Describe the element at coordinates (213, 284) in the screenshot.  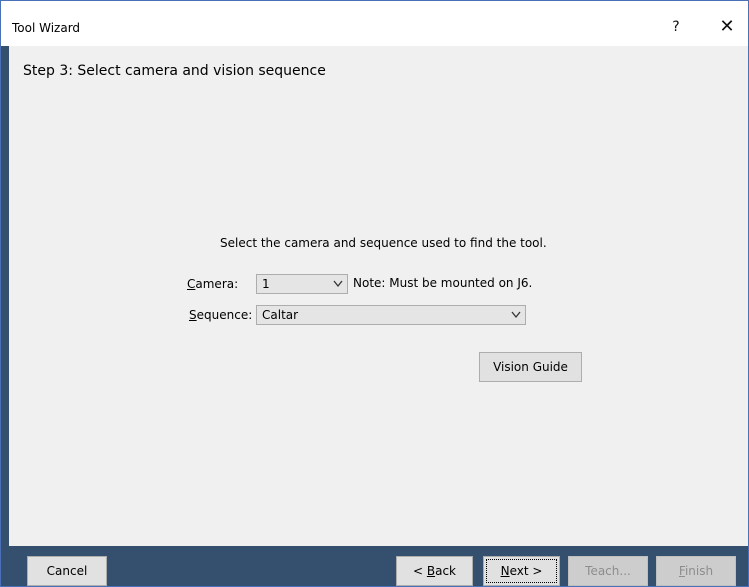
I see `camera-label: Camera:` at that location.